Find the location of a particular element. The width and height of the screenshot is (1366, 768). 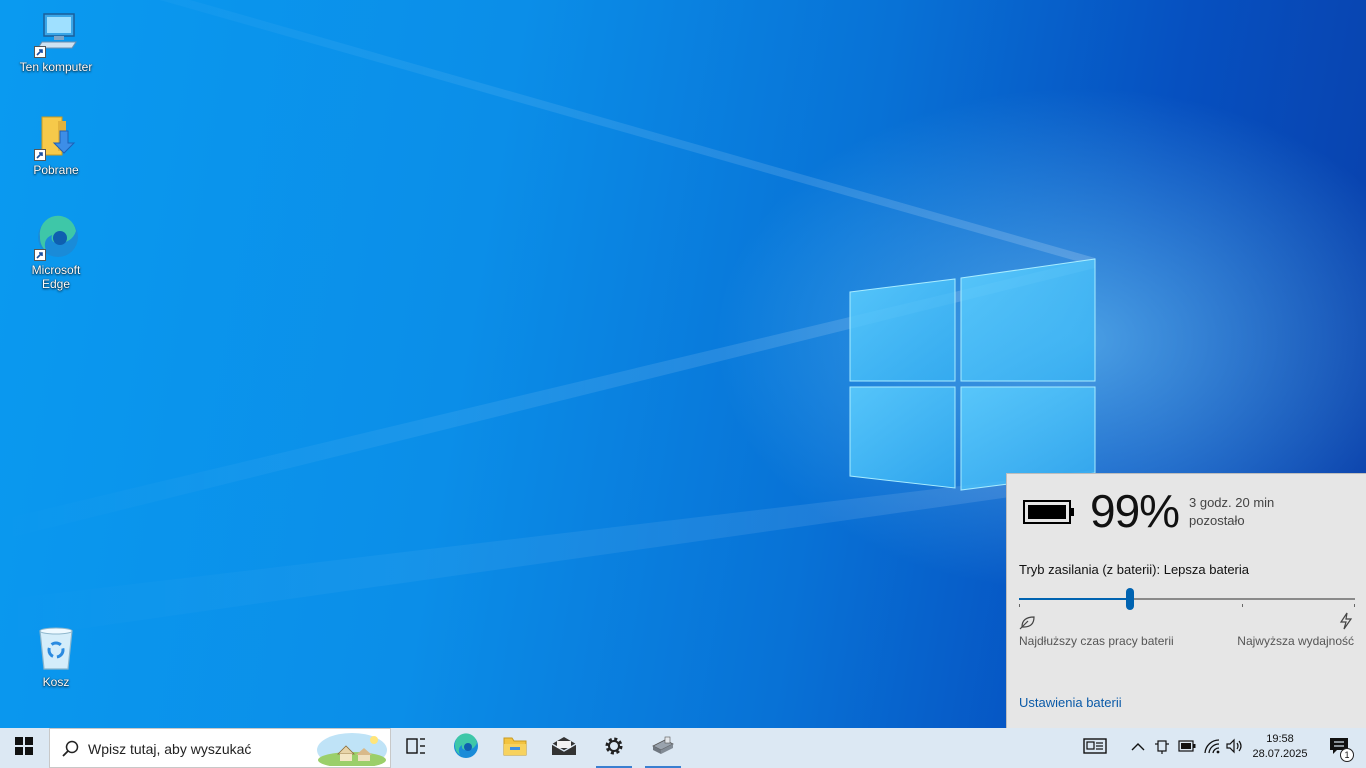

battery-remaining-label: pozostało is located at coordinates (1217, 520).